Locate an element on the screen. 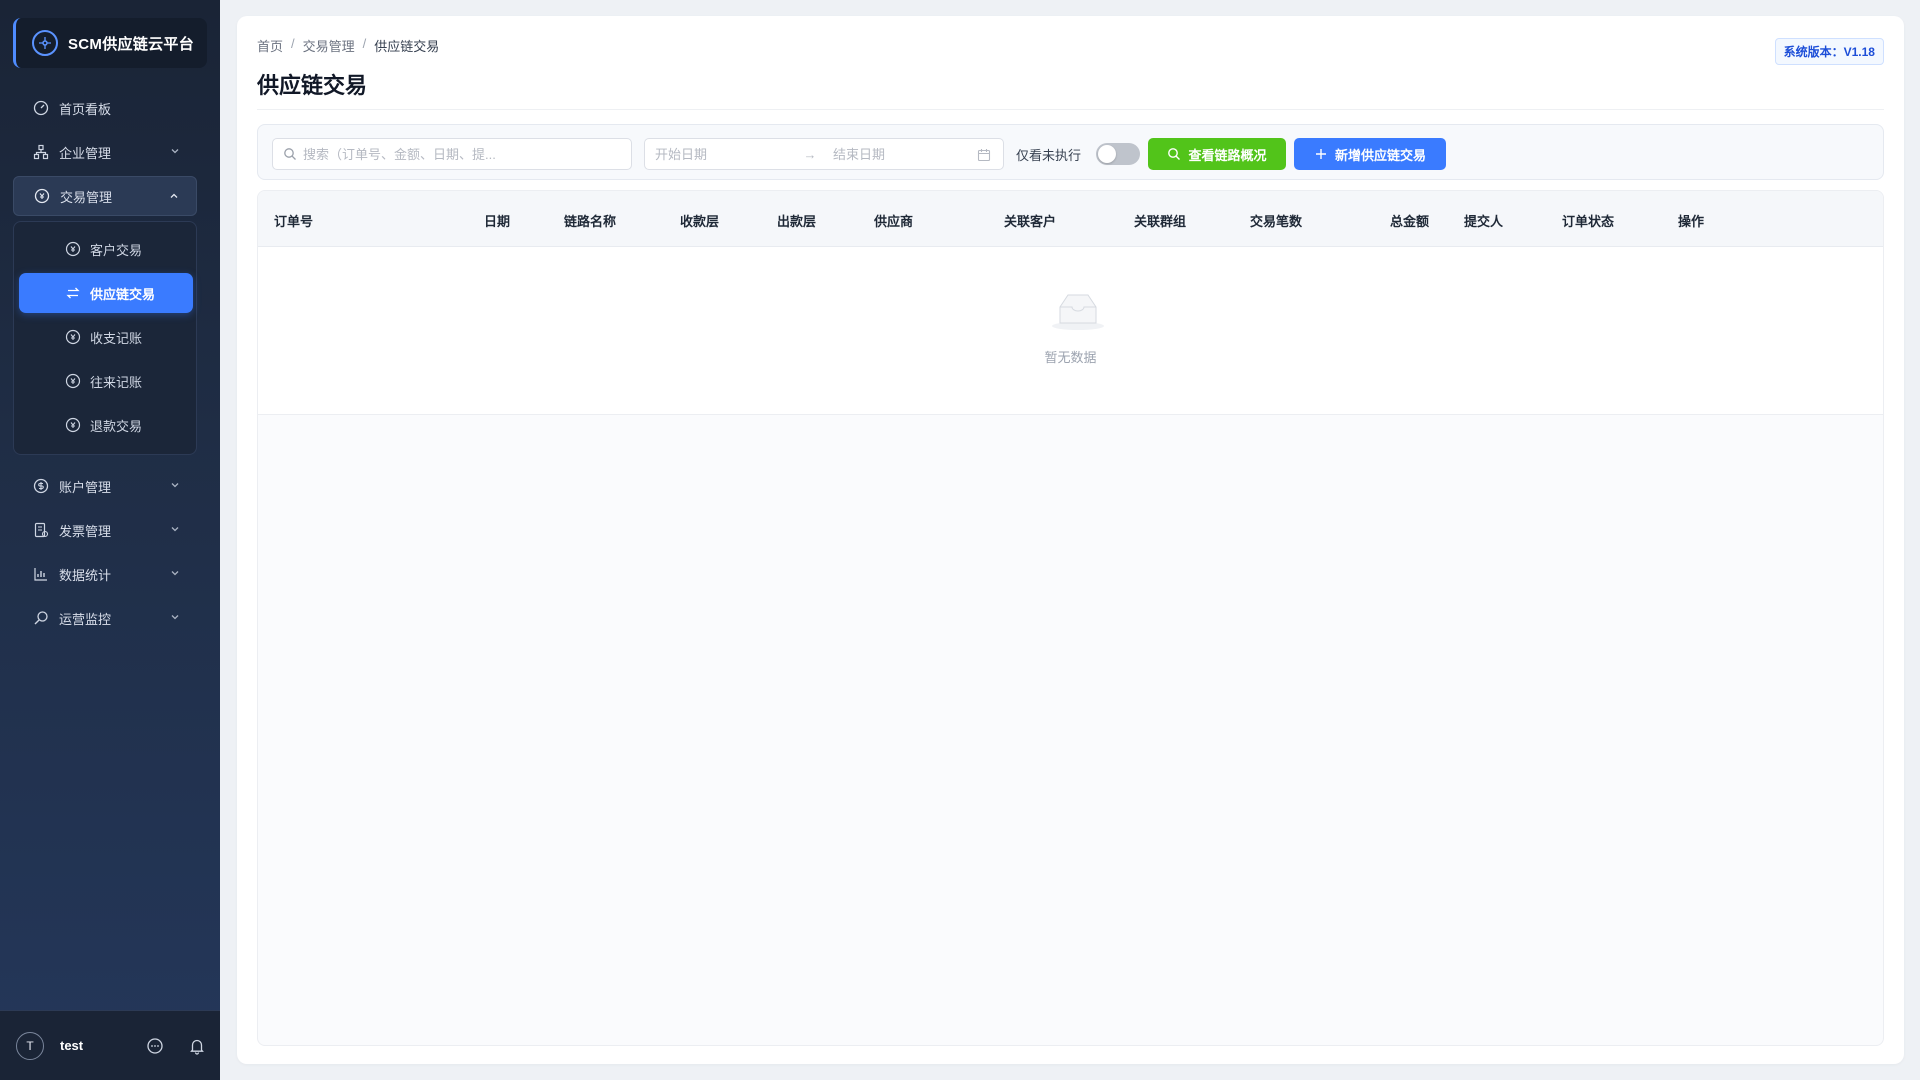  nav-item-enterprise: 企业管理 is located at coordinates (105, 152).